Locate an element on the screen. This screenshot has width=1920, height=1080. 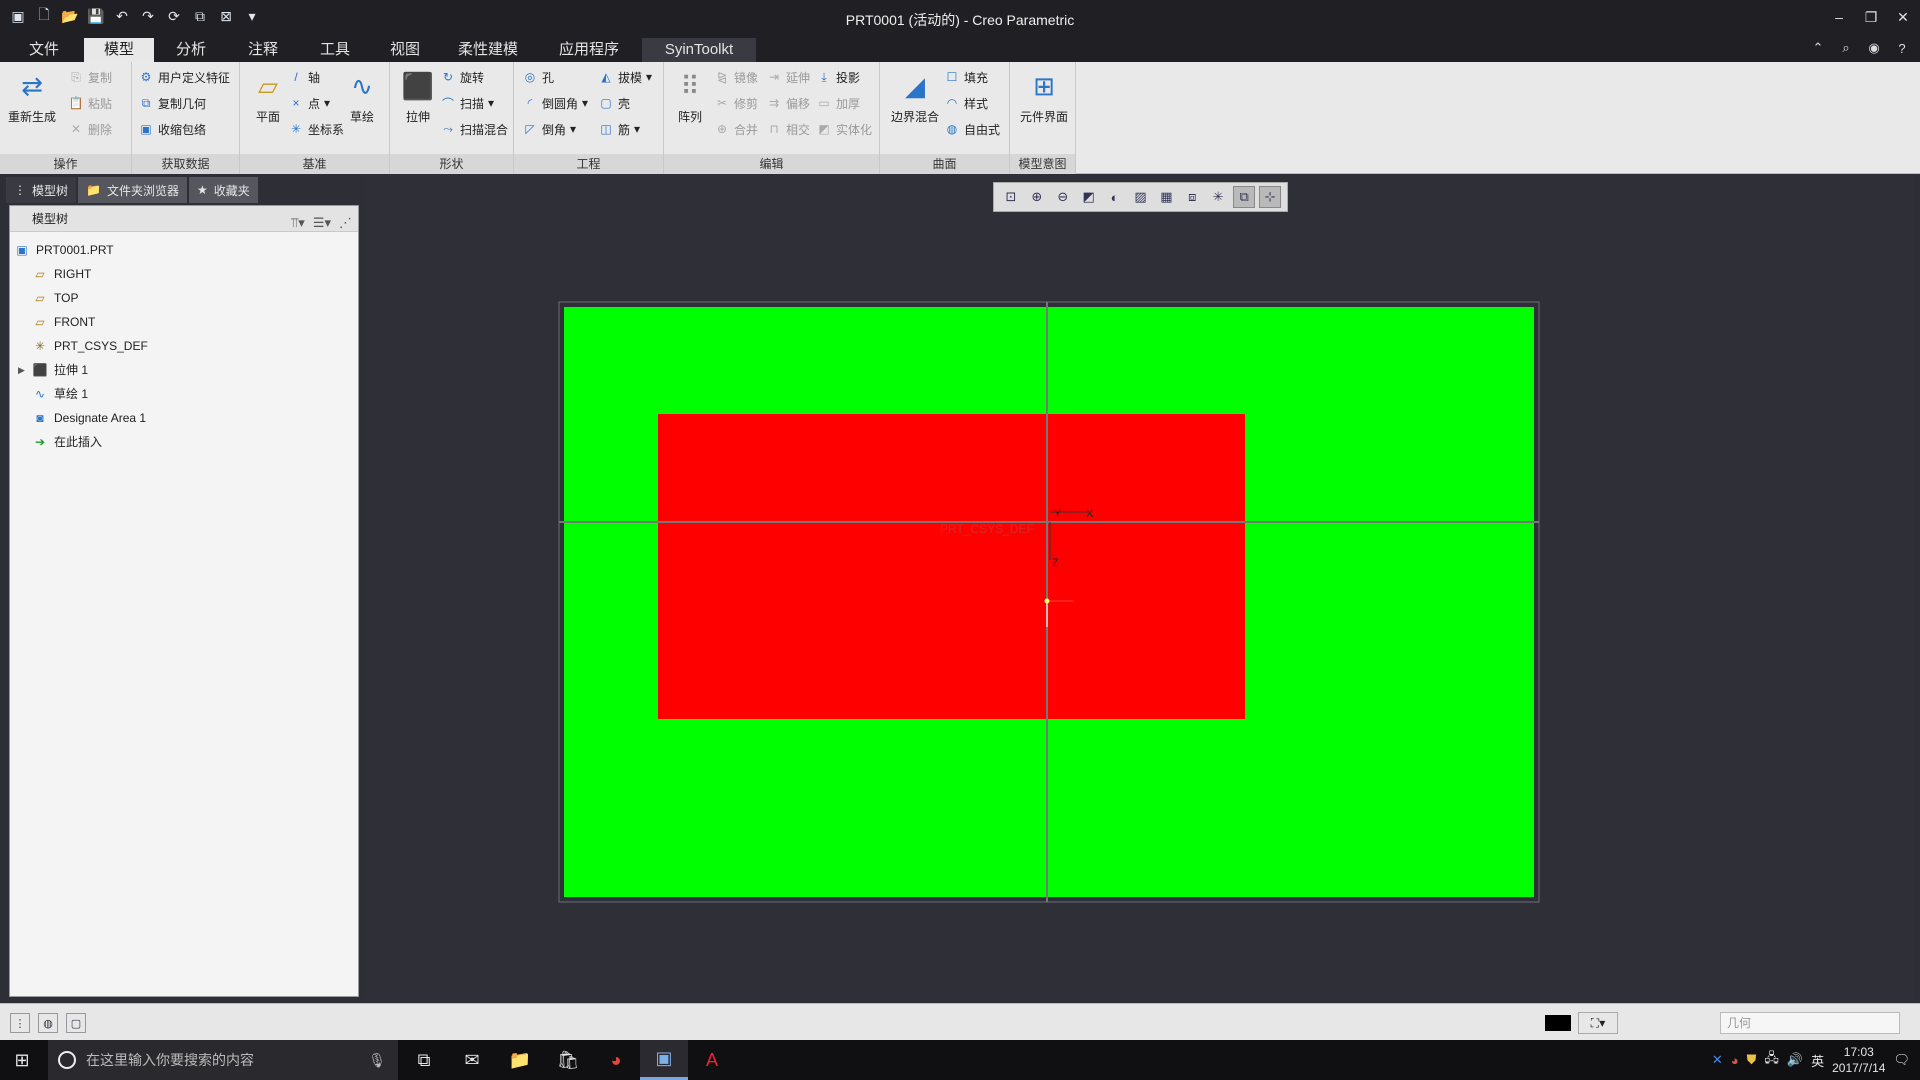
group-label-model-intent: 模型意图 is located at coordinates (1042, 164).